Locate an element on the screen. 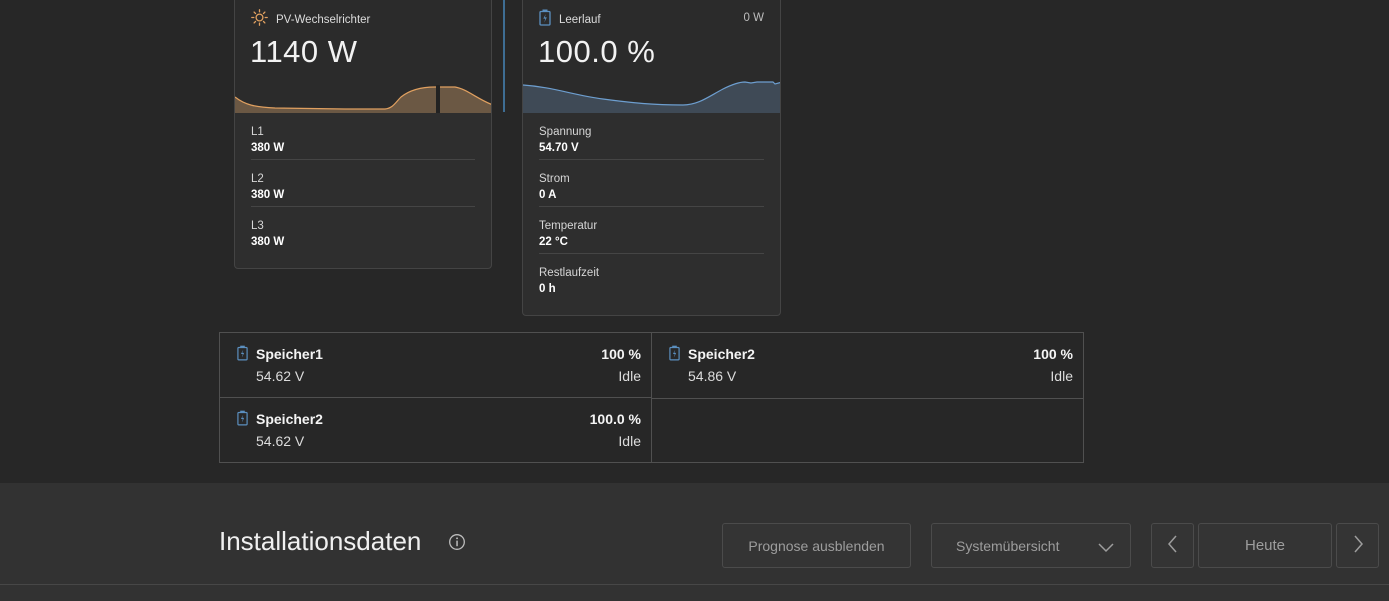 The image size is (1389, 601). battery-soc-value: 100.0 % is located at coordinates (597, 51).